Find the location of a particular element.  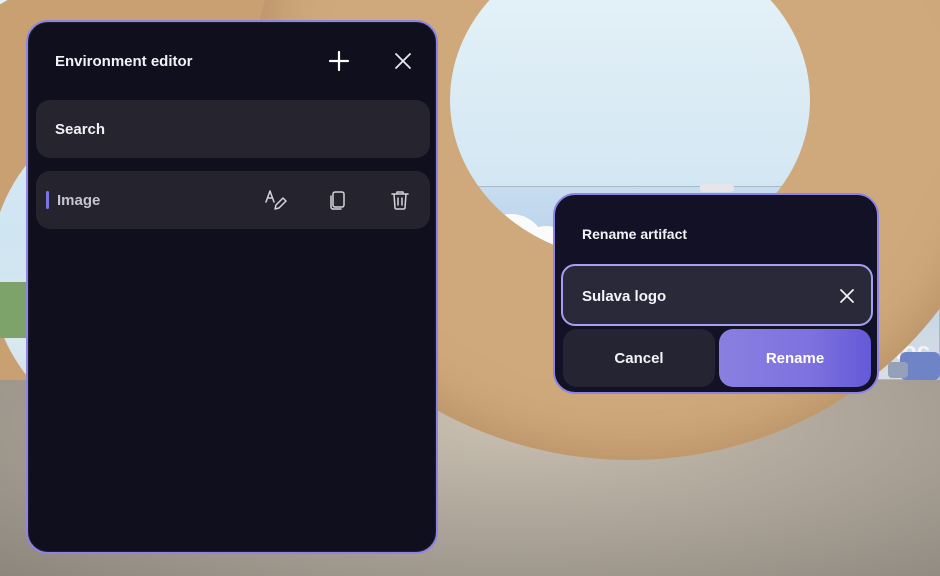

artifact-name-value: Sulava logo is located at coordinates (624, 296).